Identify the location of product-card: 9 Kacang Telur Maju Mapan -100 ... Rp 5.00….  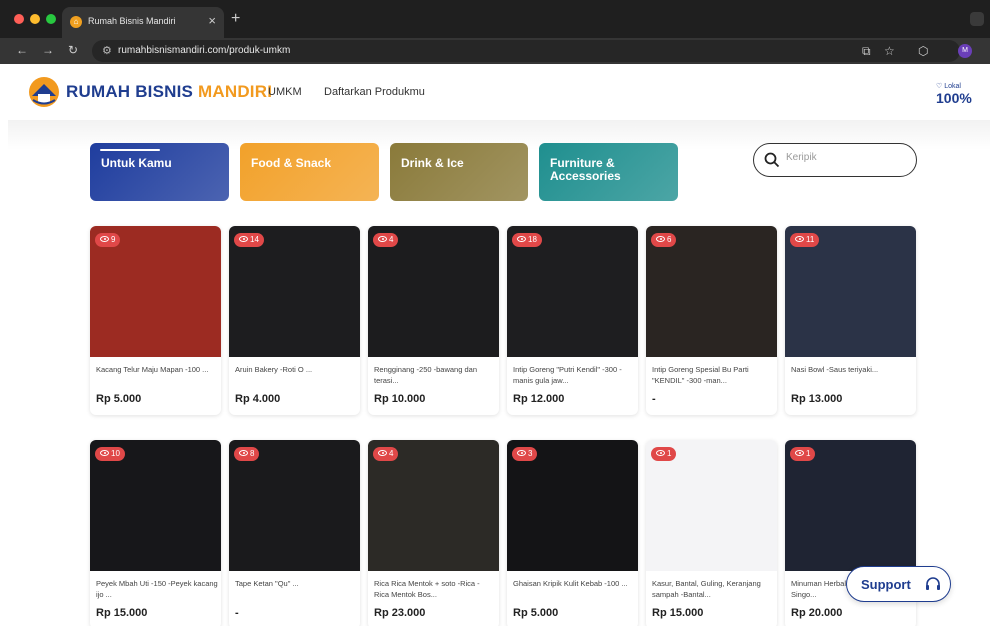
(155, 320).